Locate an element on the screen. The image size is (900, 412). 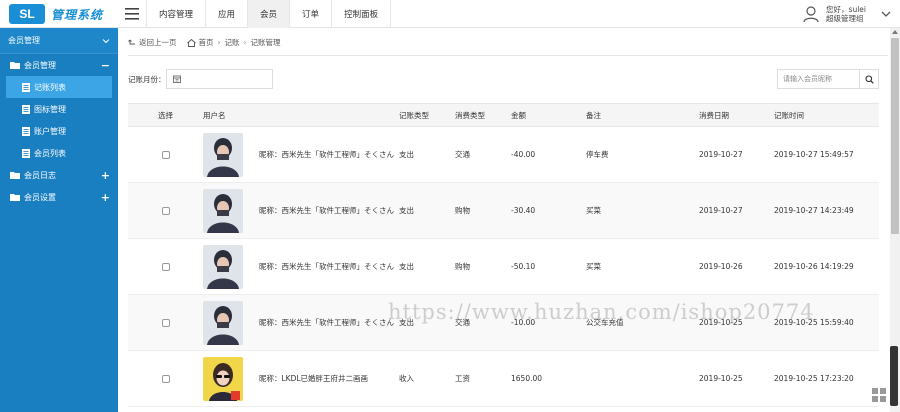
sidebar-item-label: 记账列表 is located at coordinates (50, 87).